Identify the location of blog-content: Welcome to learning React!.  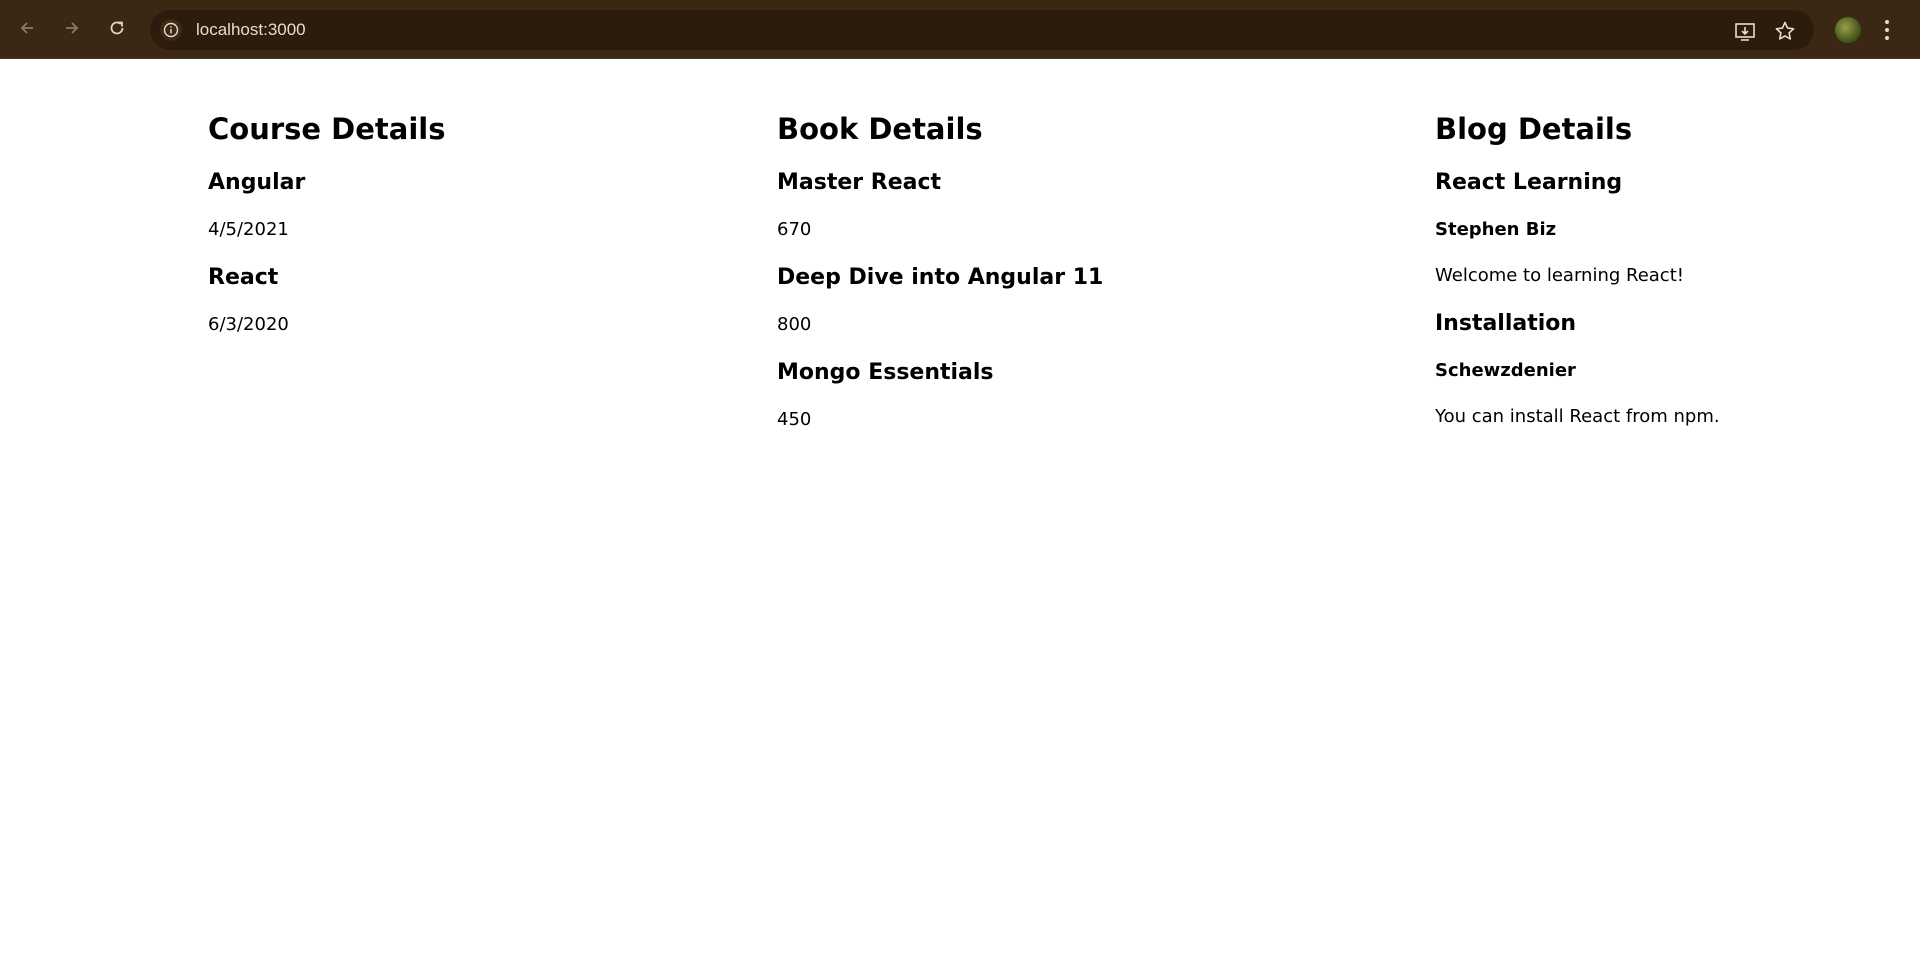
(1559, 275).